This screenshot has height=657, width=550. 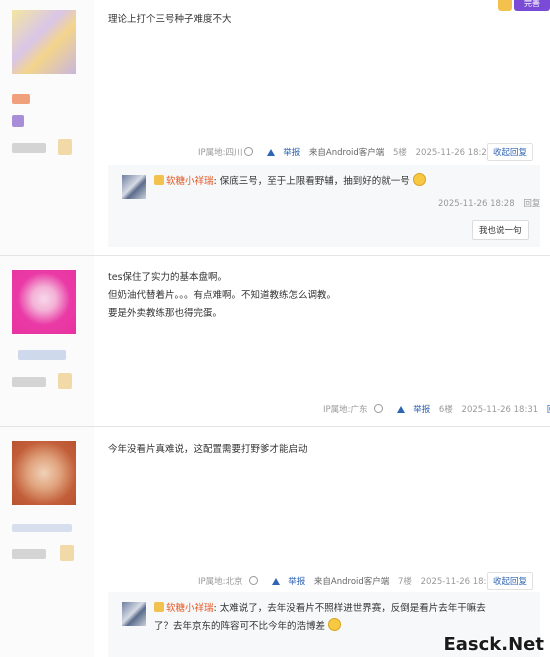 What do you see at coordinates (405, 582) in the screenshot?
I see `floor-number: 7楼` at bounding box center [405, 582].